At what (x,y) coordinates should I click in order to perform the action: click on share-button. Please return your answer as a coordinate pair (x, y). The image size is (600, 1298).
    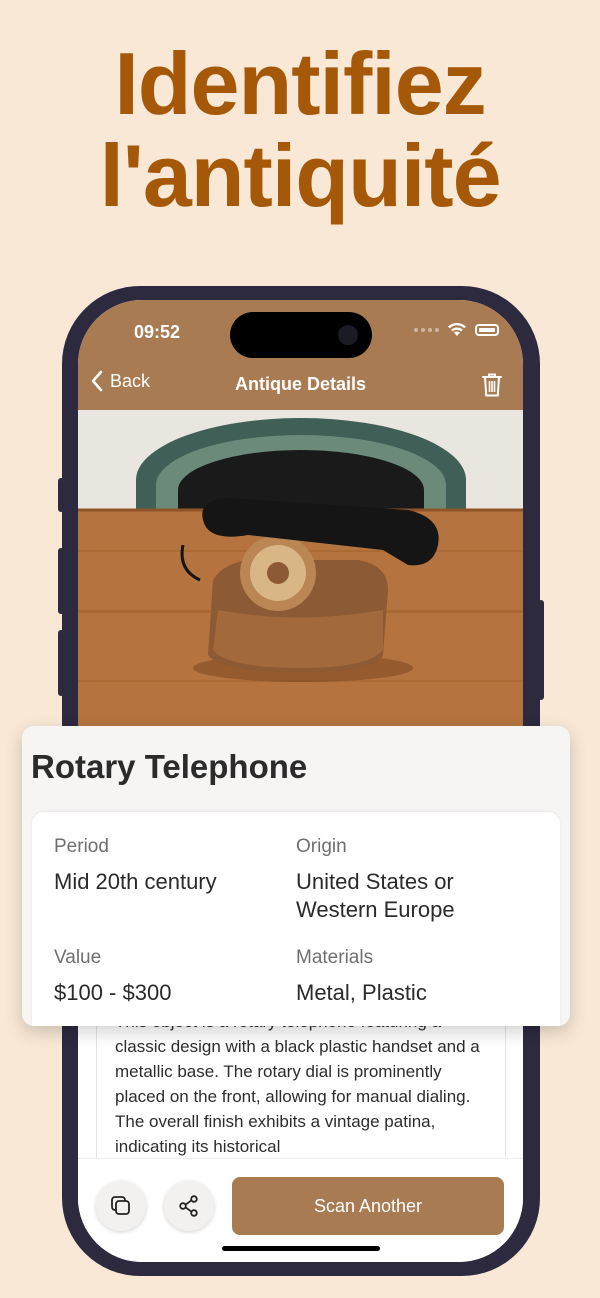
    Looking at the image, I should click on (189, 1206).